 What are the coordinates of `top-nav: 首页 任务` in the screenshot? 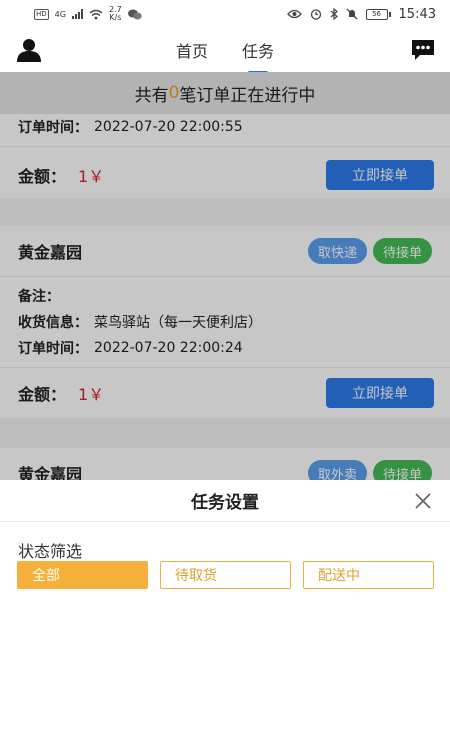 It's located at (225, 51).